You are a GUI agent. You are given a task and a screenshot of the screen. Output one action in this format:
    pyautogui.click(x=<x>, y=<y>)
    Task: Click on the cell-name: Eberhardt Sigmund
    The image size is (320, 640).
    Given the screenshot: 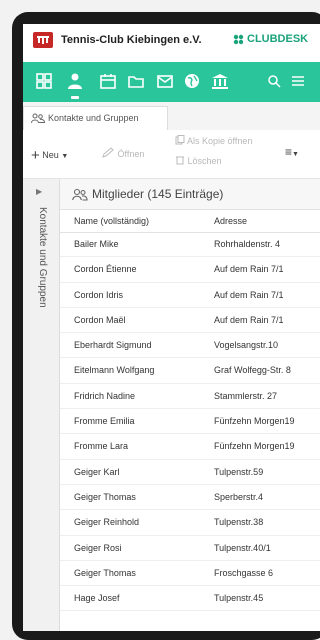 What is the action you would take?
    pyautogui.click(x=113, y=345)
    